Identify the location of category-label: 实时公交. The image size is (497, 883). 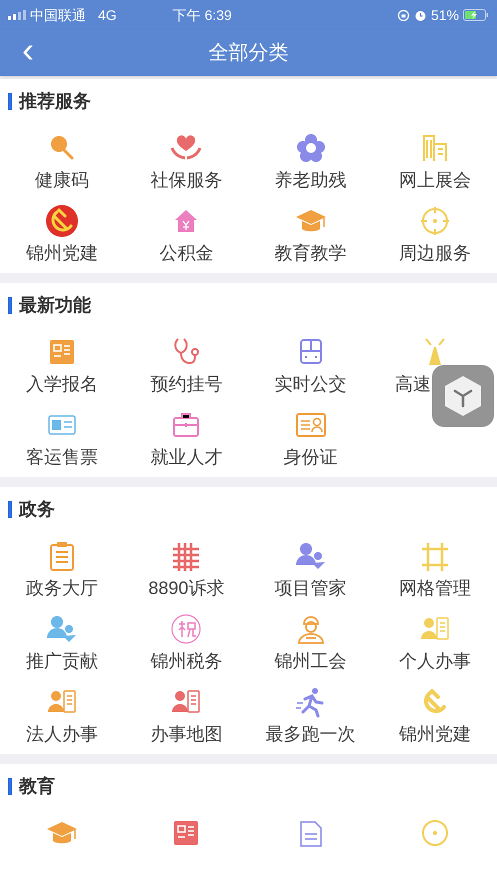
(310, 384).